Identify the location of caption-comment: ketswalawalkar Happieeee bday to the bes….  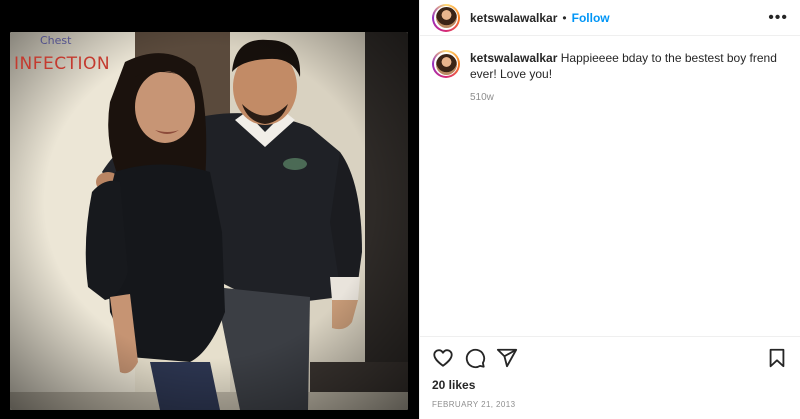
(610, 71).